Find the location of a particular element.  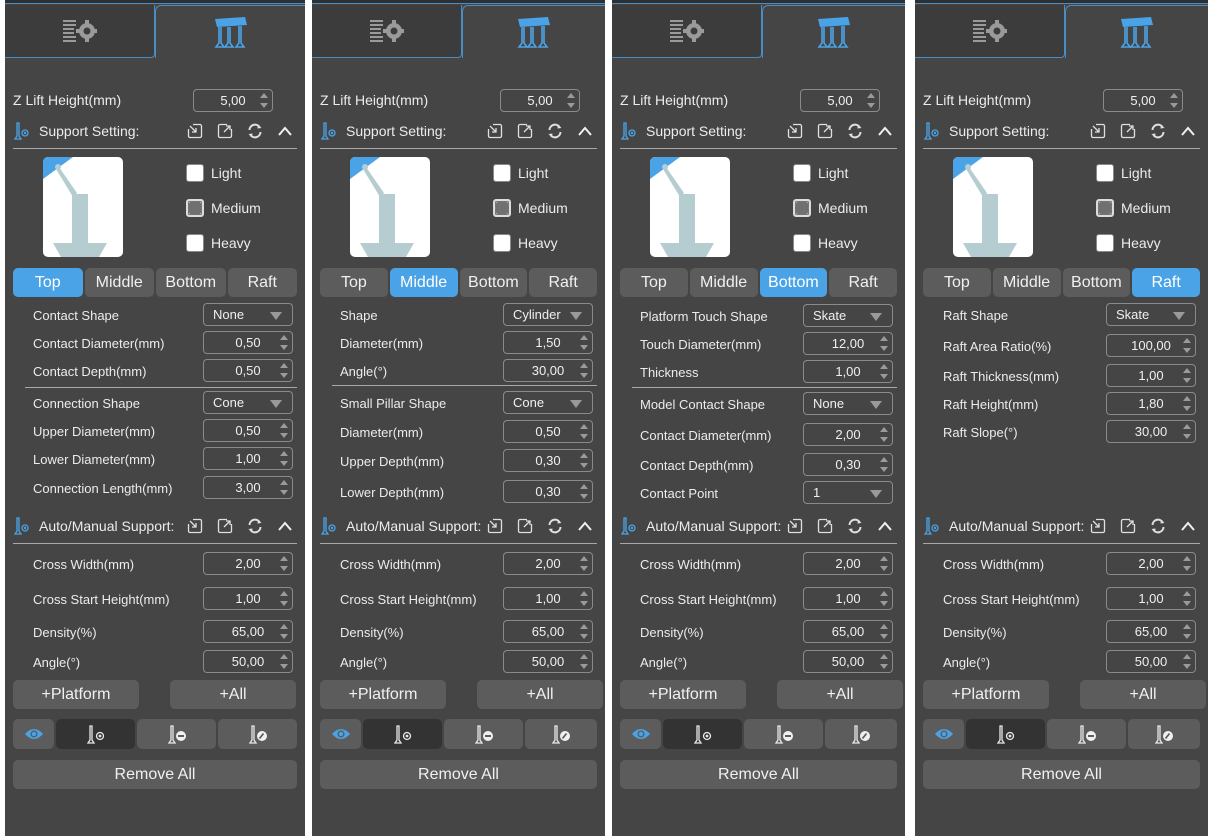

edit-support-tool-button is located at coordinates (257, 734).